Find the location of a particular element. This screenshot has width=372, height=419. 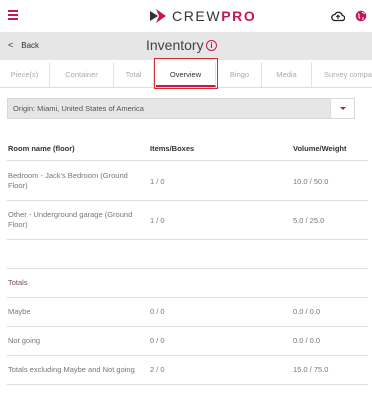

logo-text-crew: CREW is located at coordinates (197, 16).